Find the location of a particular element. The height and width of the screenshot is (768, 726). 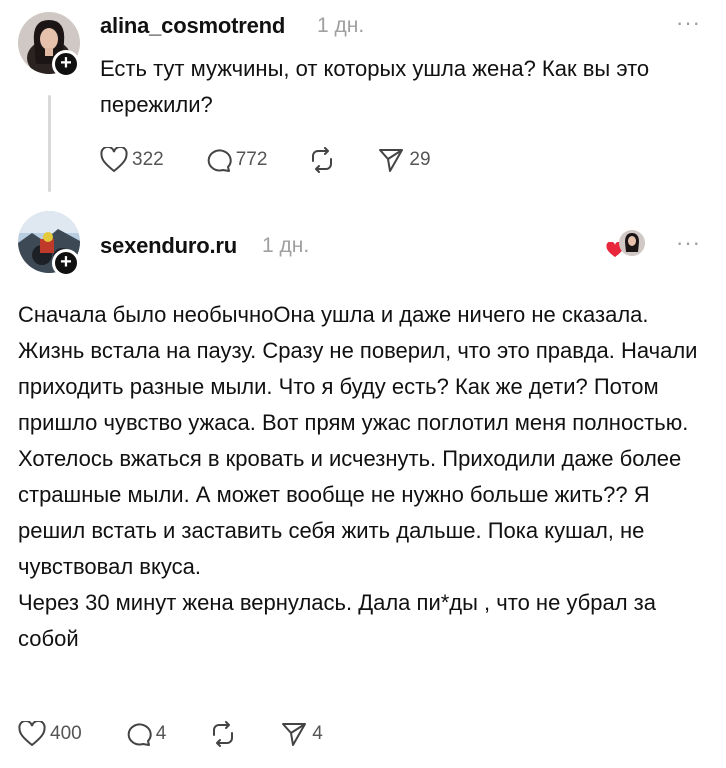

thread-line is located at coordinates (49, 143).